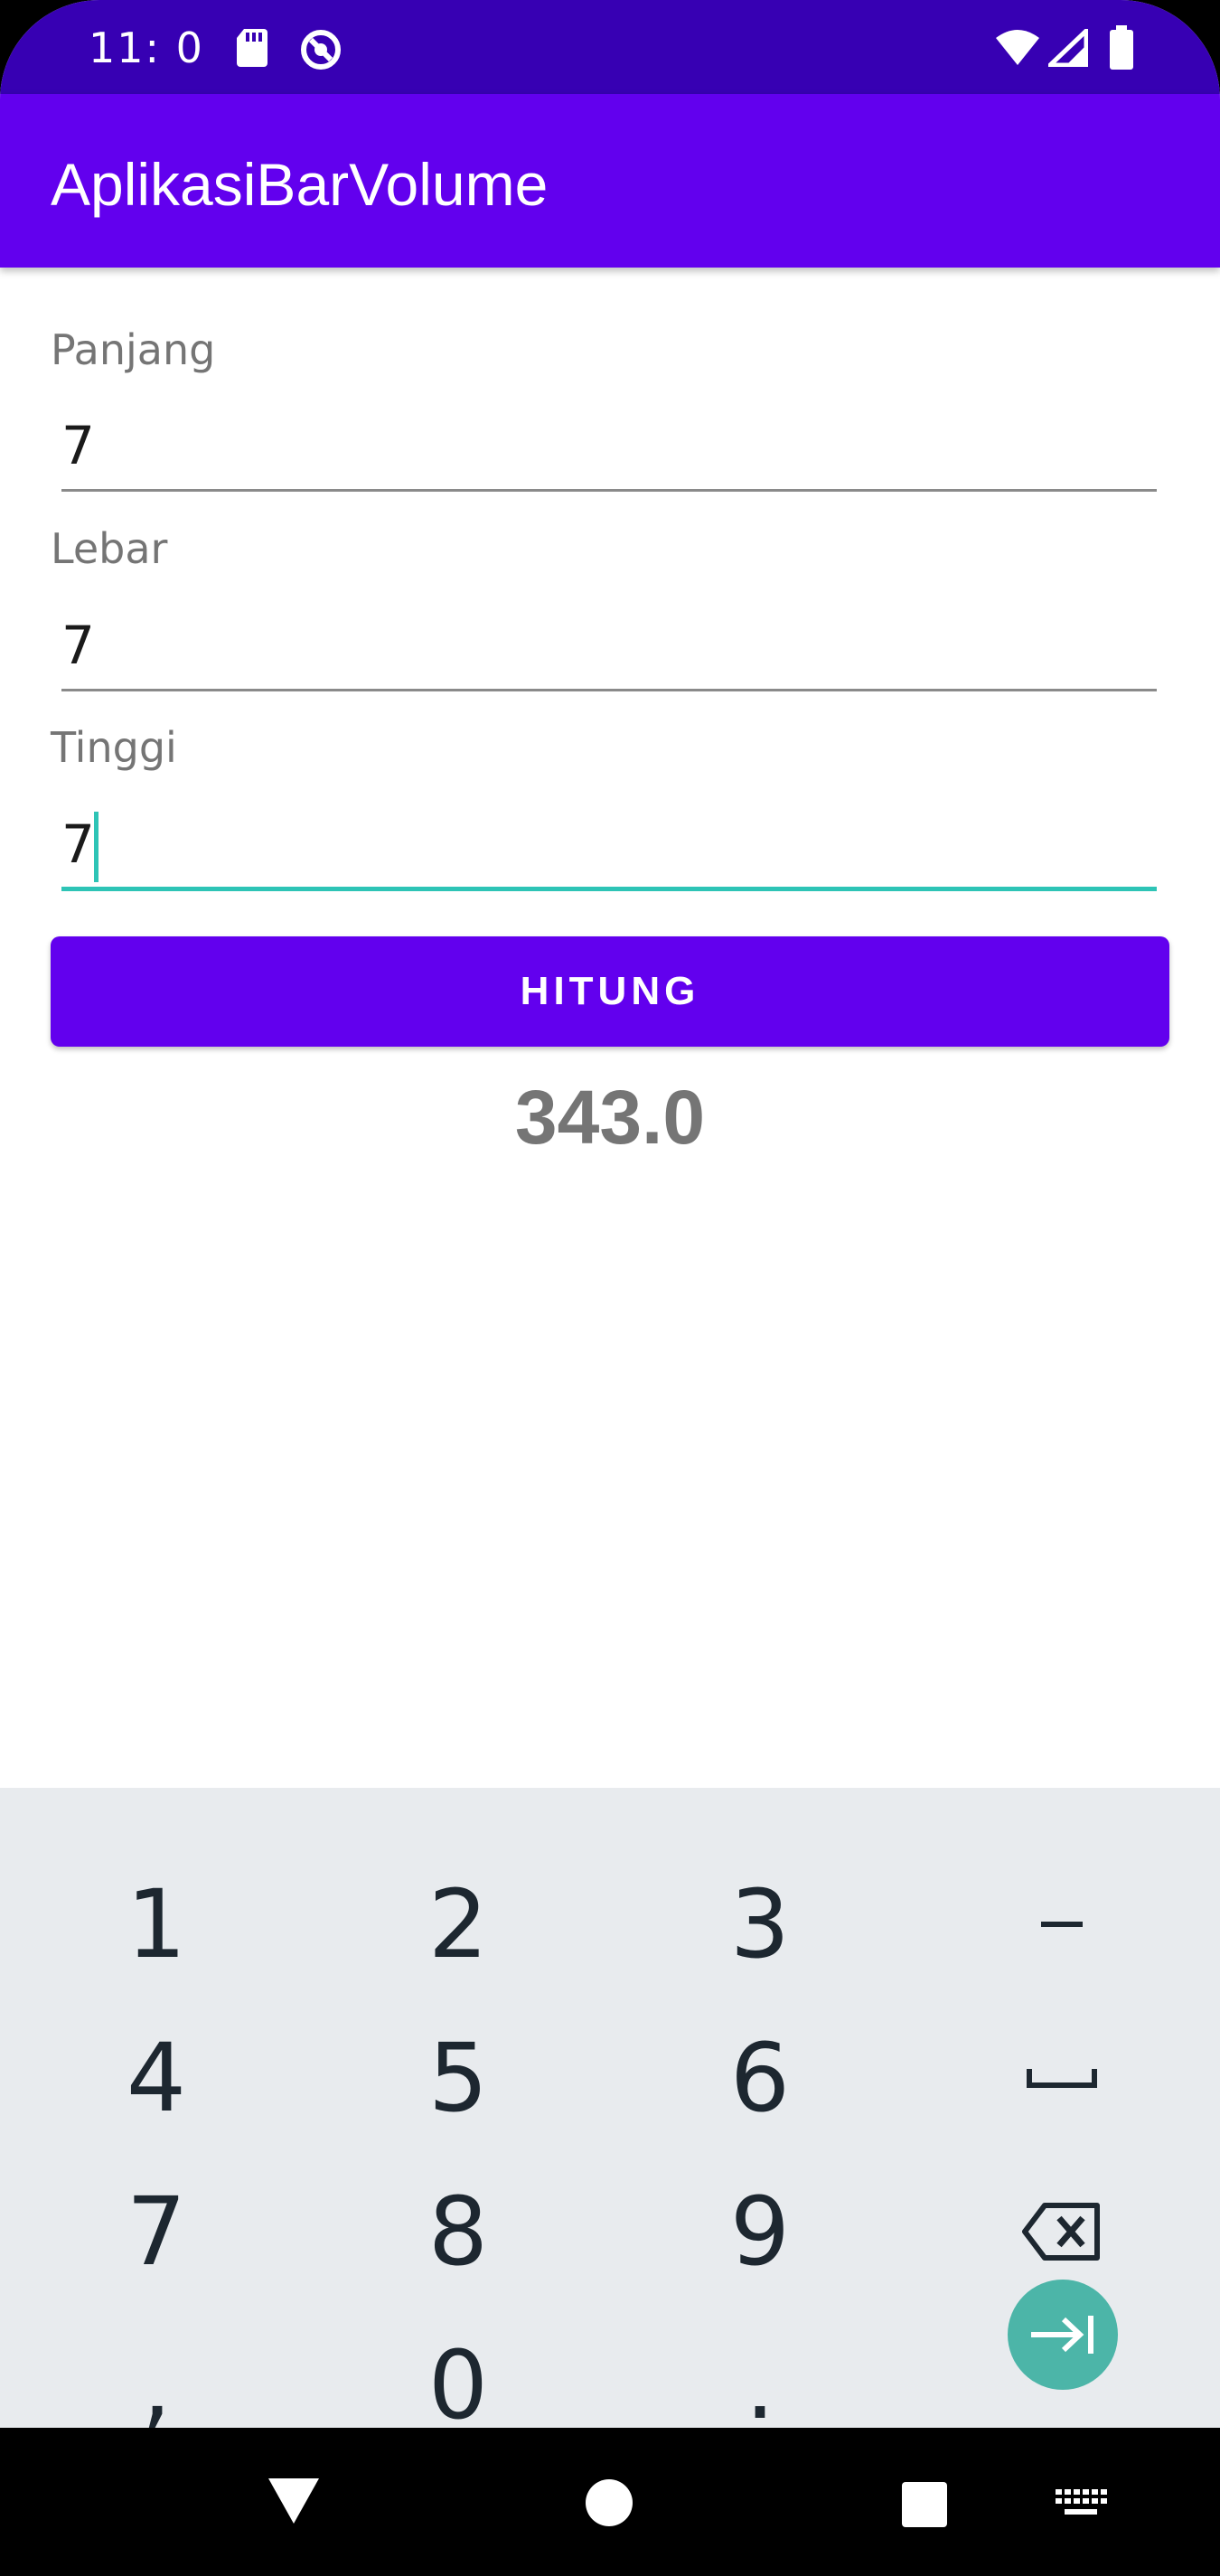  Describe the element at coordinates (1081, 2506) in the screenshot. I see `keyboard-switch-icon` at that location.